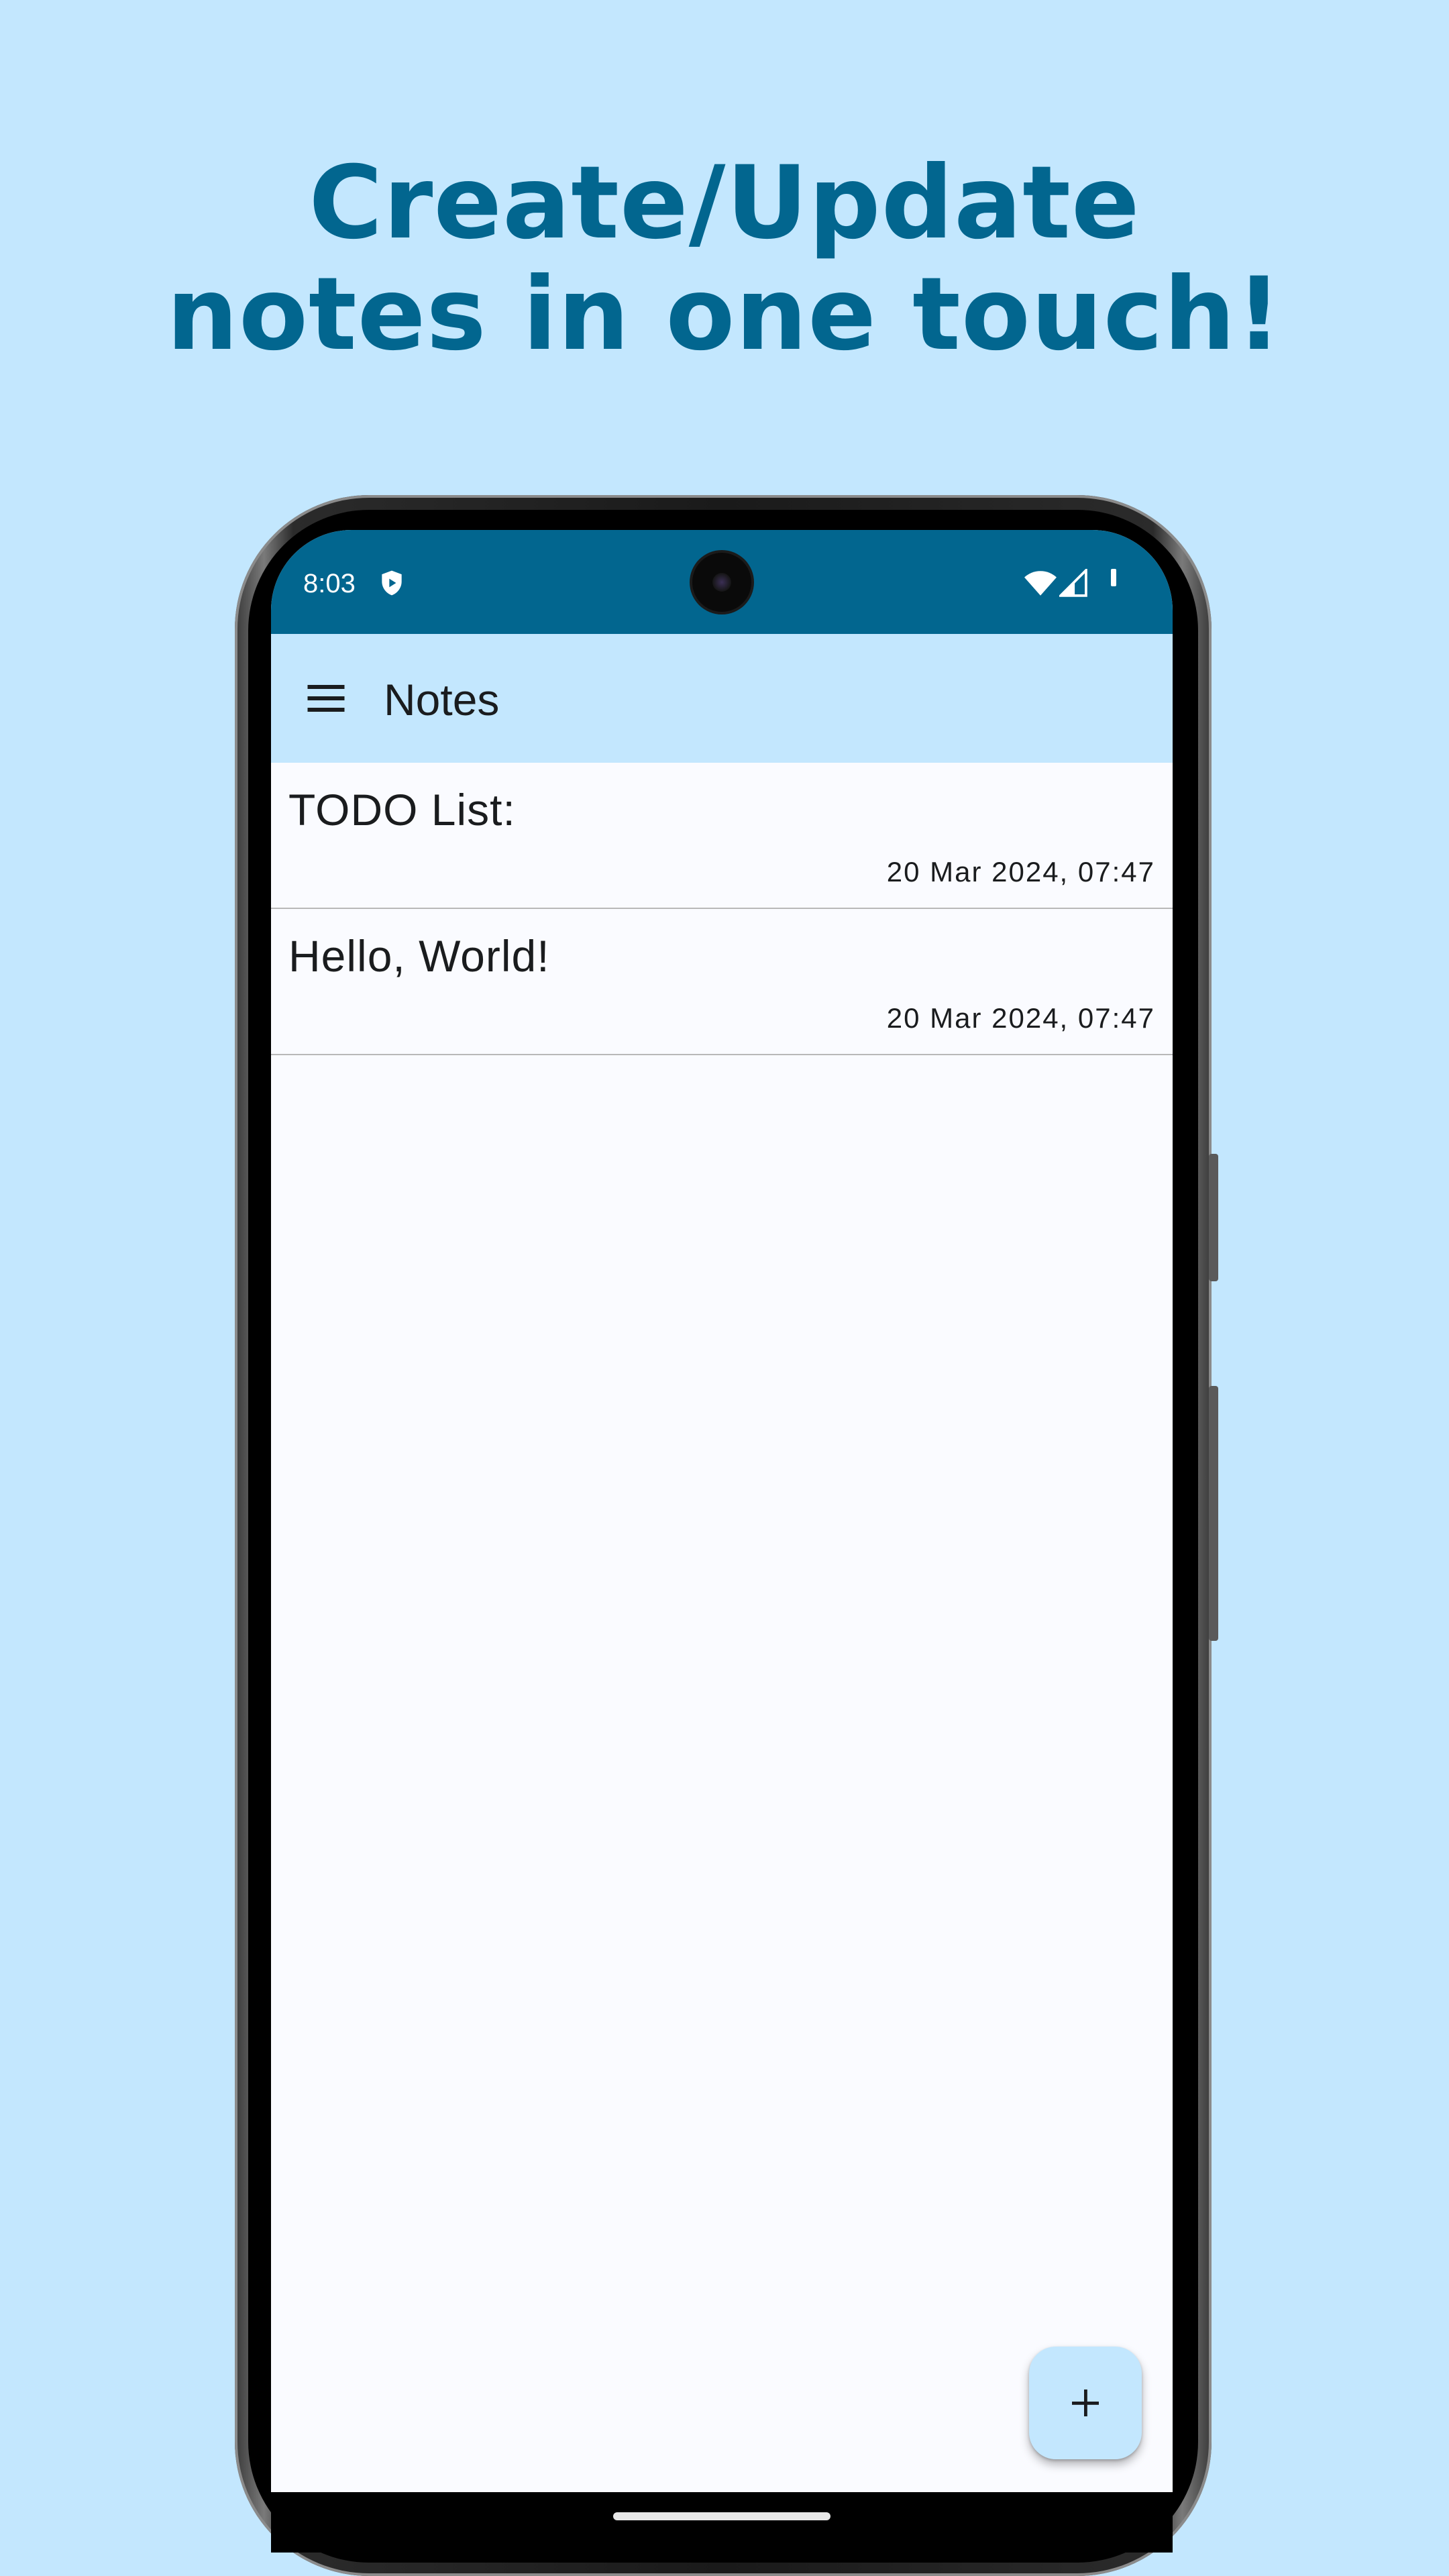  I want to click on status-bar: 8:03, so click(722, 582).